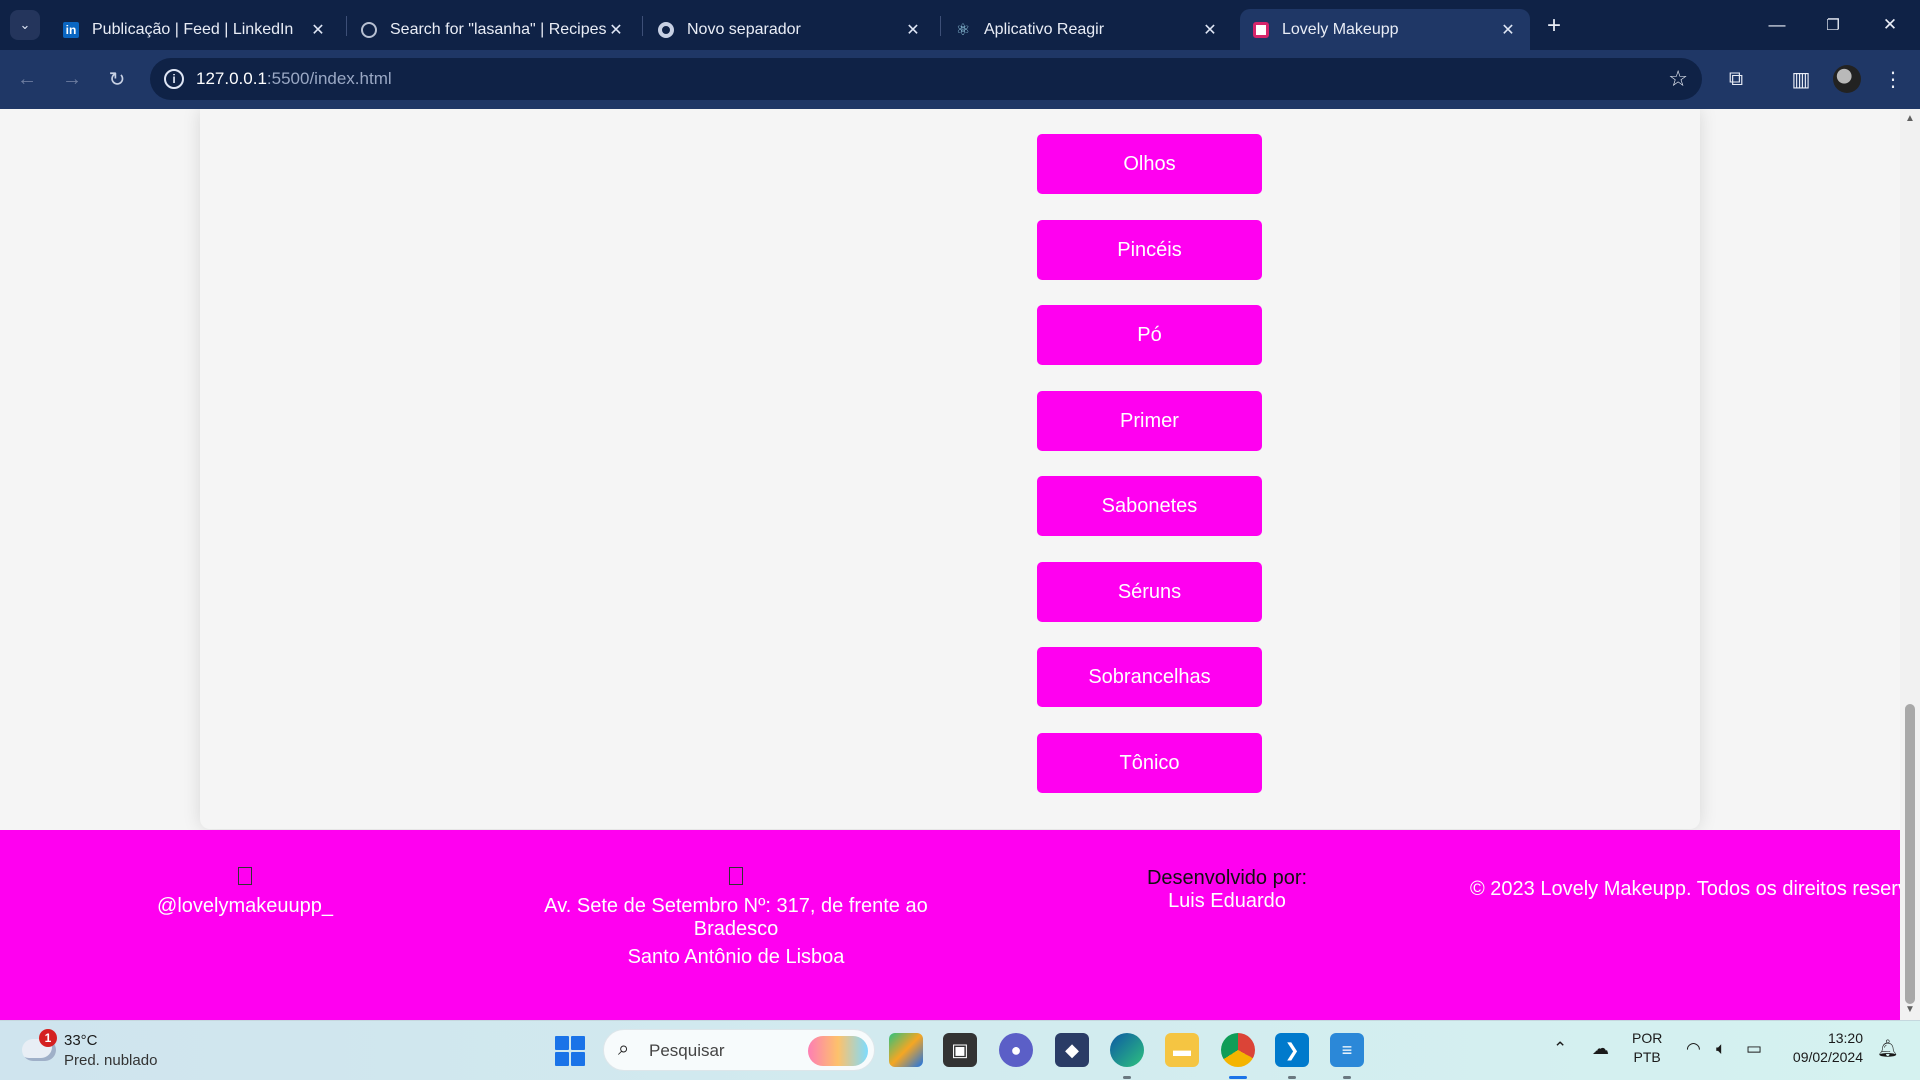 This screenshot has height=1080, width=1920. Describe the element at coordinates (1292, 1050) in the screenshot. I see `vscode-icon: ❯` at that location.